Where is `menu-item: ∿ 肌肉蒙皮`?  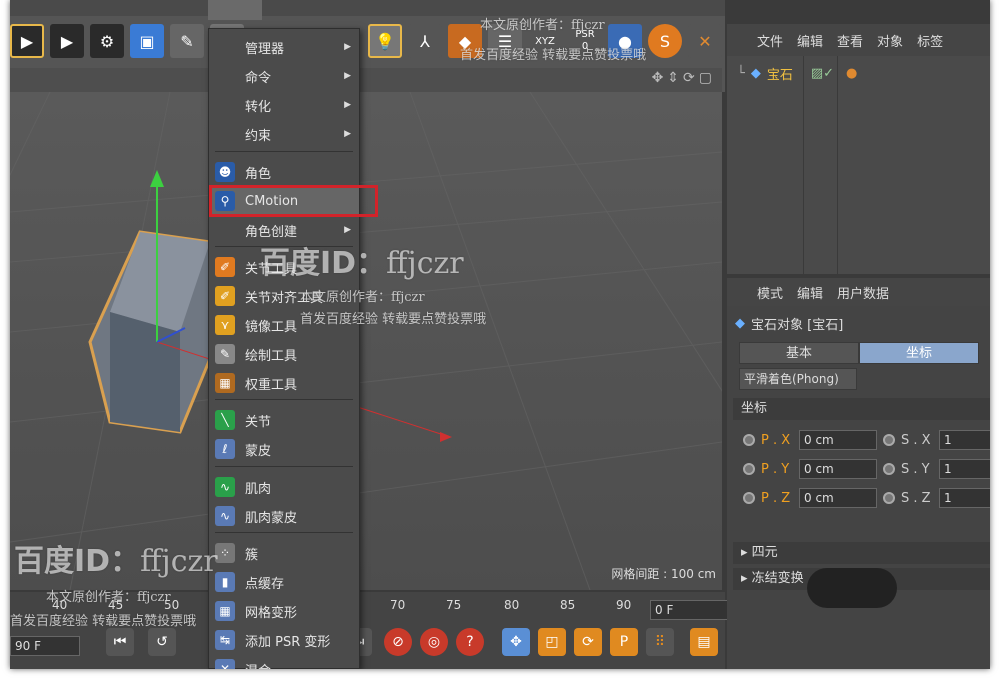 menu-item: ∿ 肌肉蒙皮 is located at coordinates (284, 516).